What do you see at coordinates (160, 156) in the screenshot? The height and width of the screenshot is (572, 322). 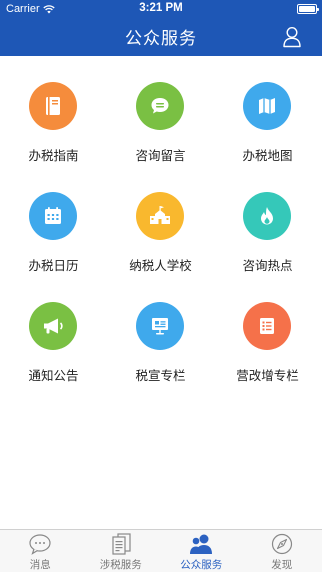 I see `service-label: 咨询留言` at bounding box center [160, 156].